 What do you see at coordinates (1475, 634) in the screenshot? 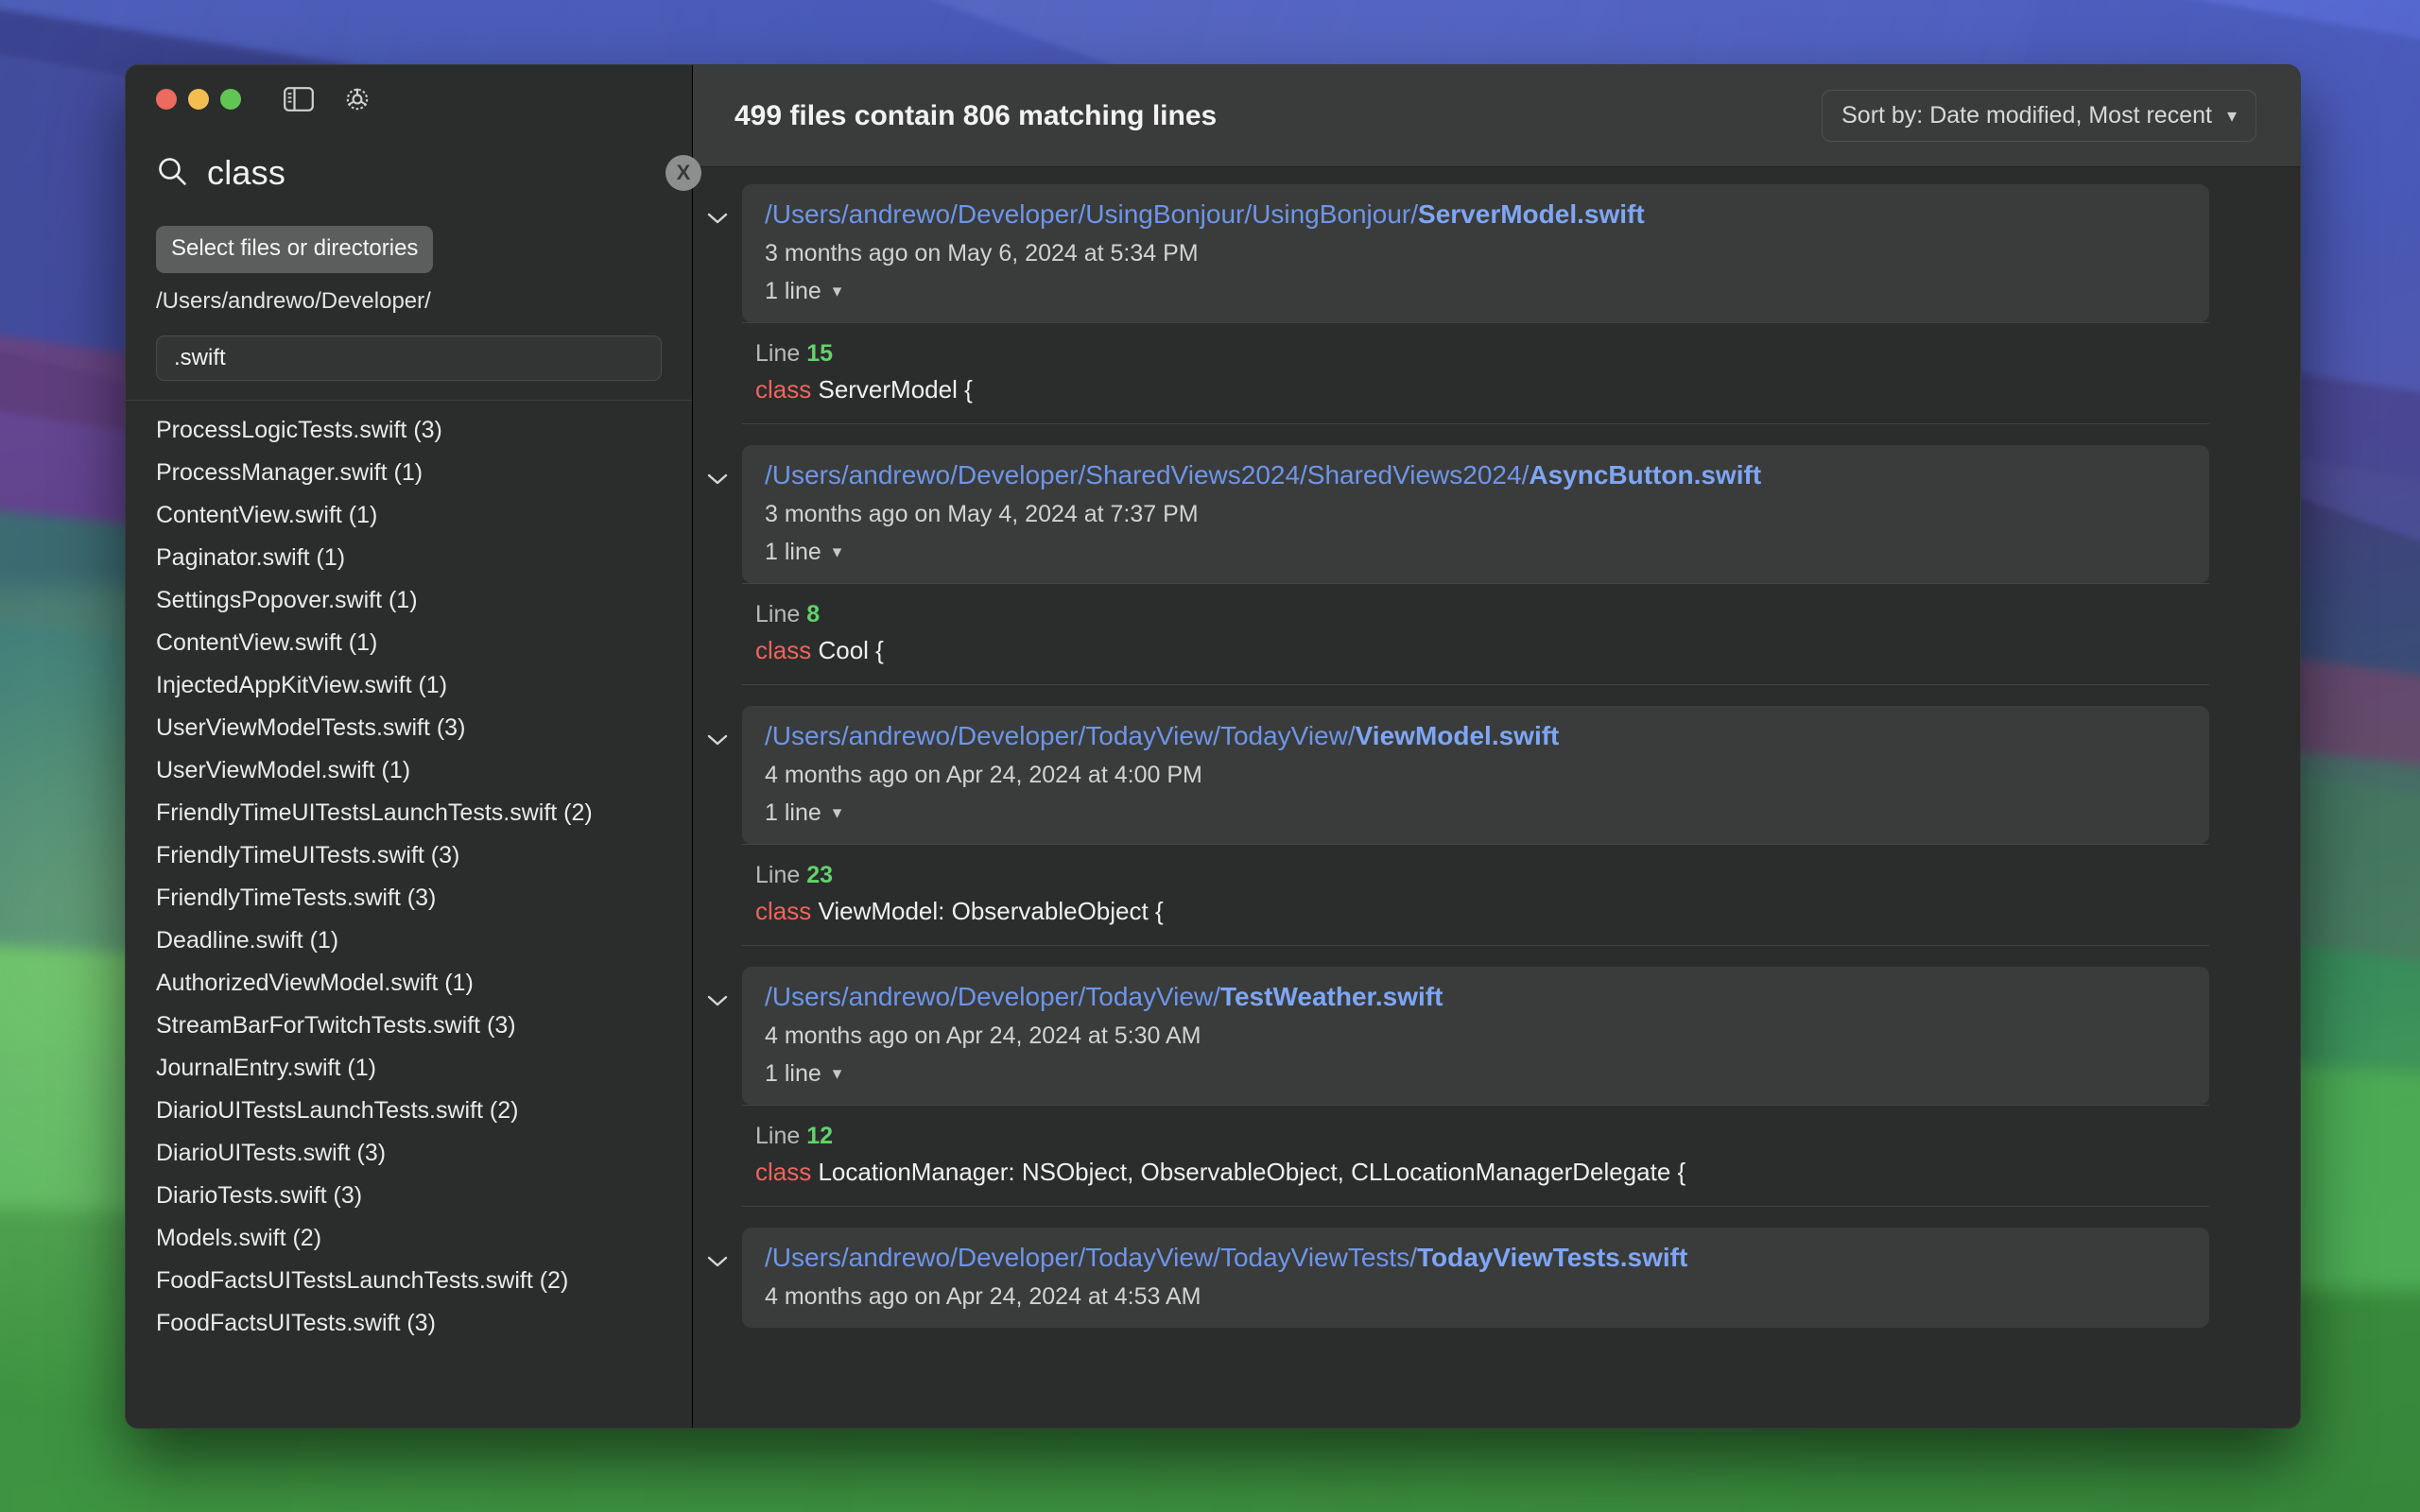
I see `match-row: Line 8 class Cool {` at bounding box center [1475, 634].